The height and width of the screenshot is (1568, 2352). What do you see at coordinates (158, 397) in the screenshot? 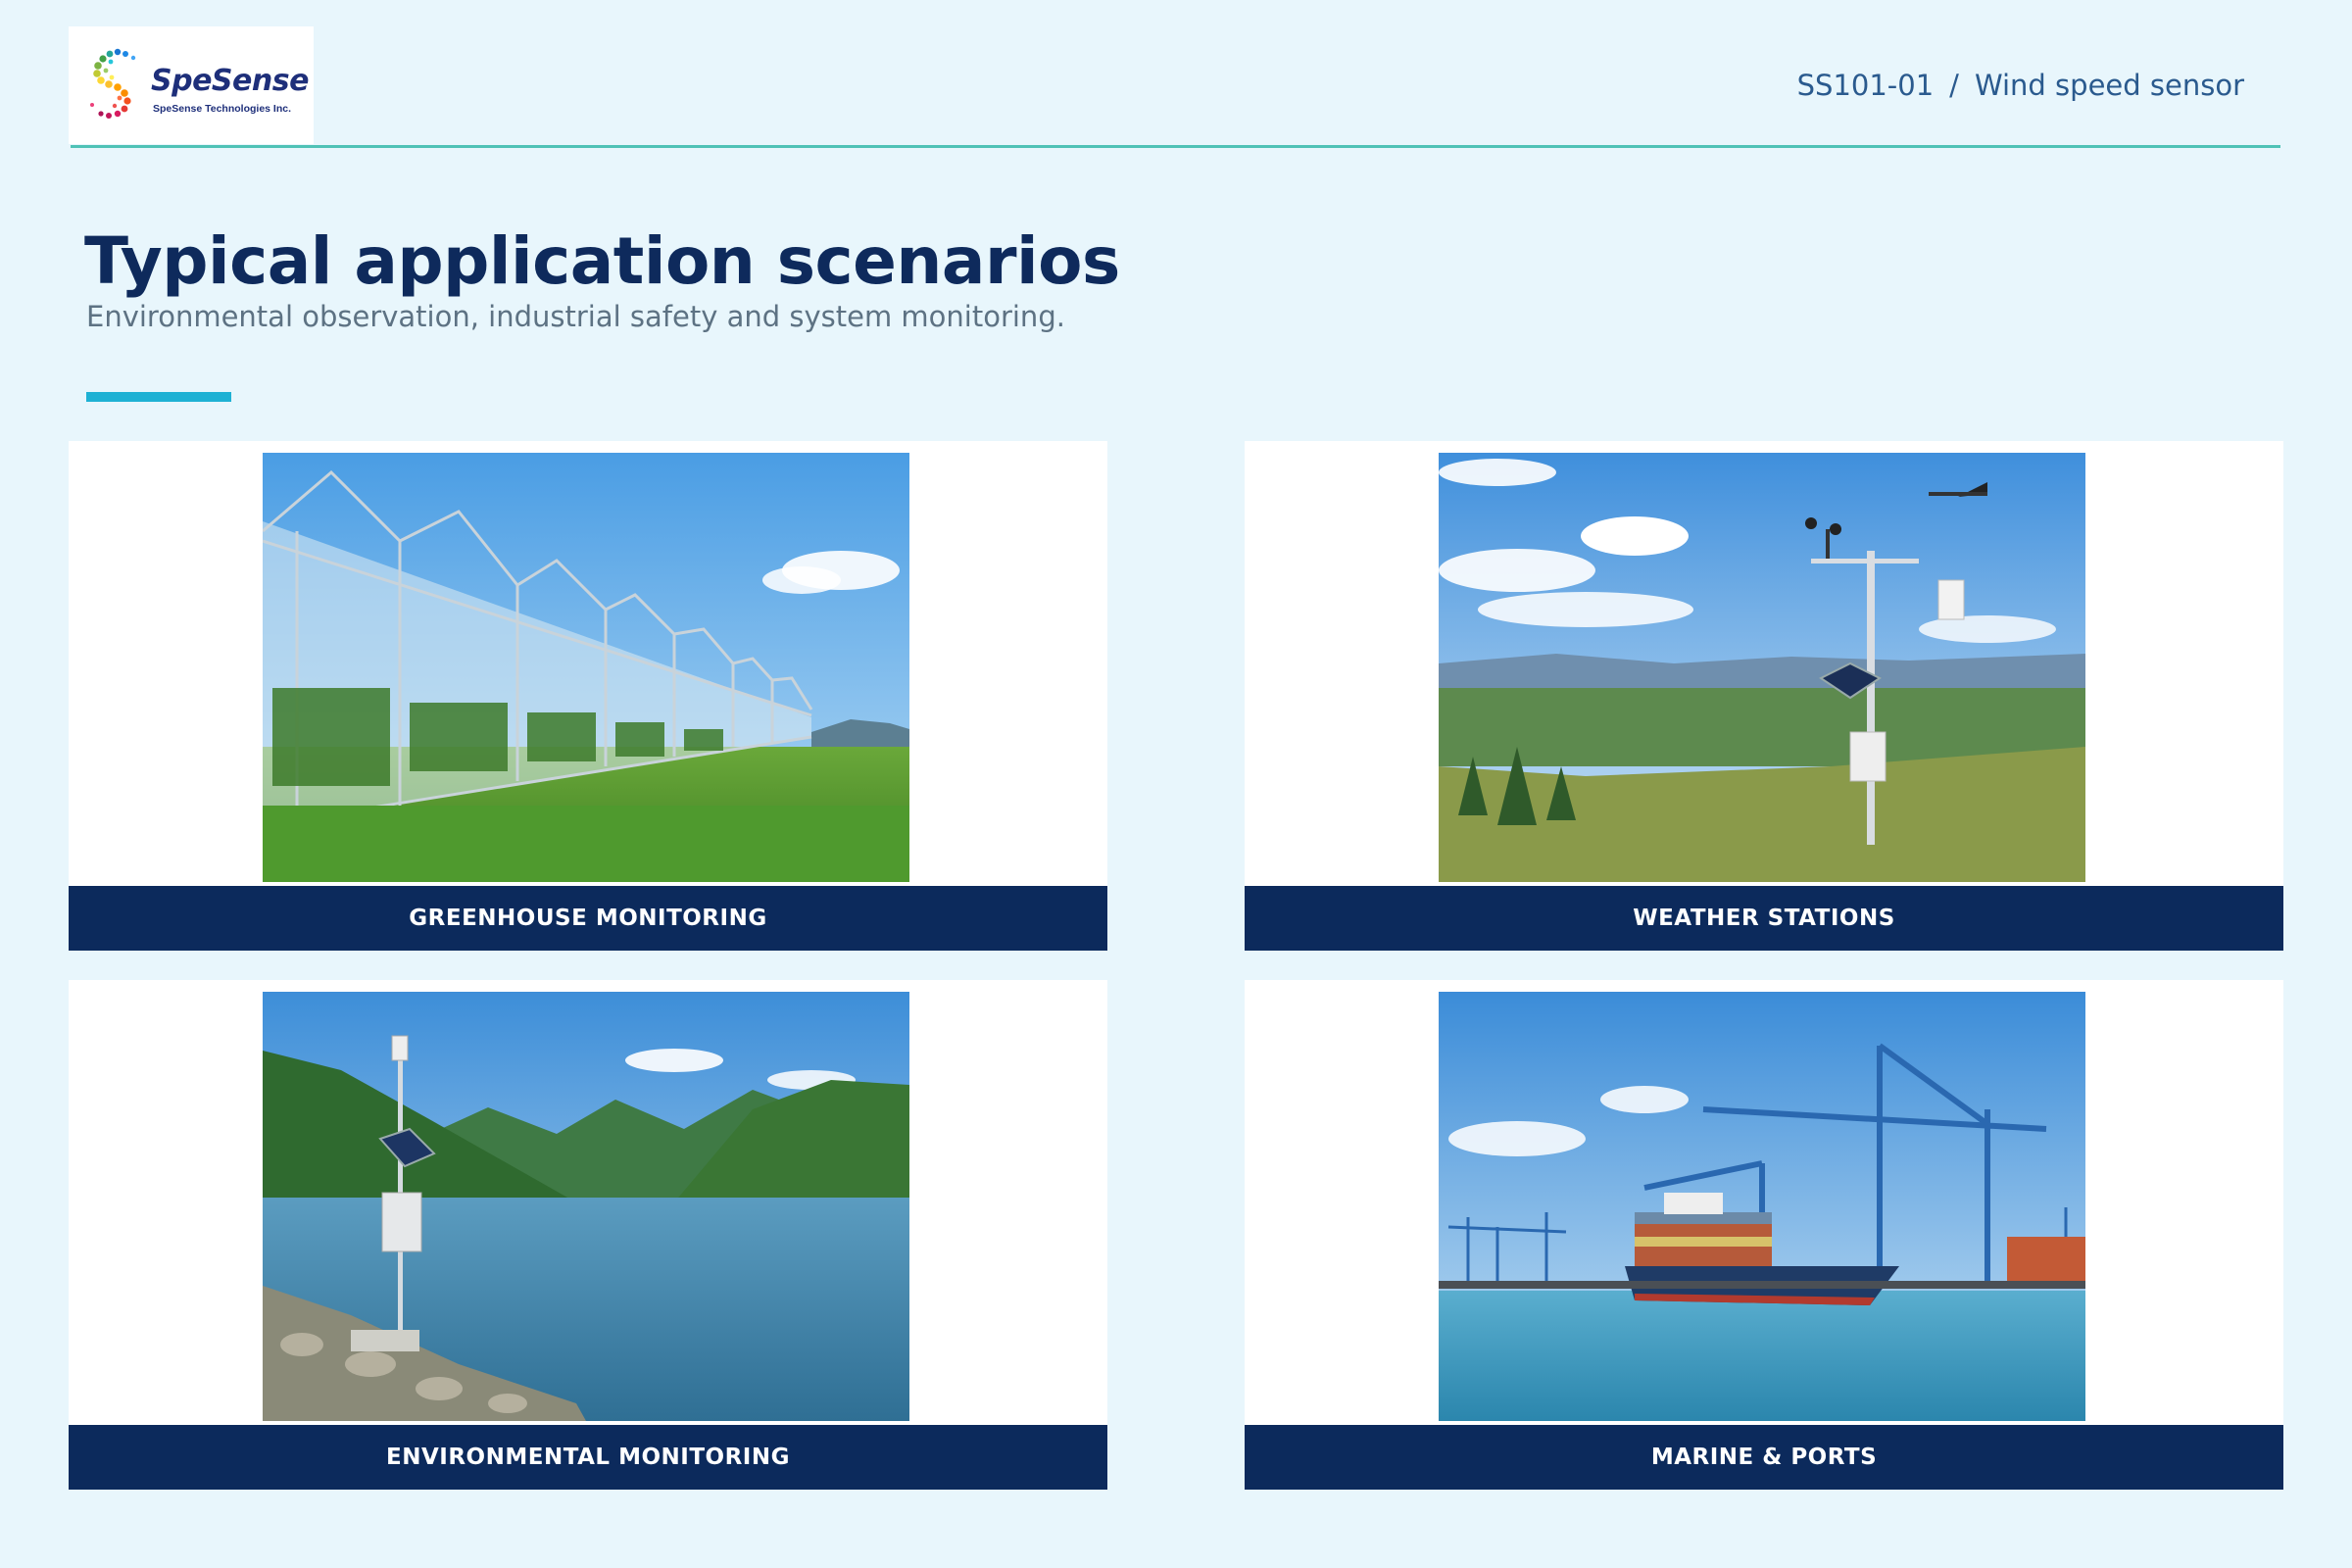
I see `title-accent-bar` at bounding box center [158, 397].